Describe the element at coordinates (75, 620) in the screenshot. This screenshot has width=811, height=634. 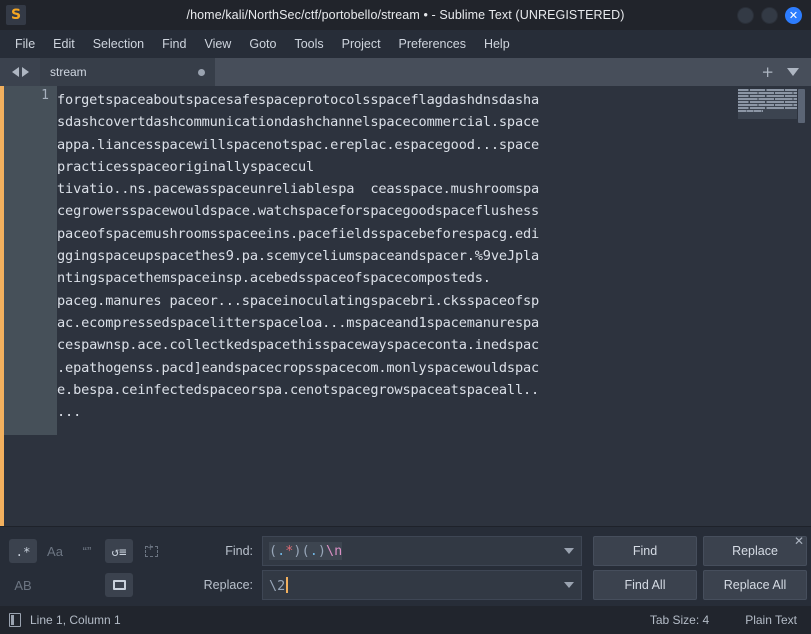
I see `cursor-position: Line 1, Column 1` at that location.